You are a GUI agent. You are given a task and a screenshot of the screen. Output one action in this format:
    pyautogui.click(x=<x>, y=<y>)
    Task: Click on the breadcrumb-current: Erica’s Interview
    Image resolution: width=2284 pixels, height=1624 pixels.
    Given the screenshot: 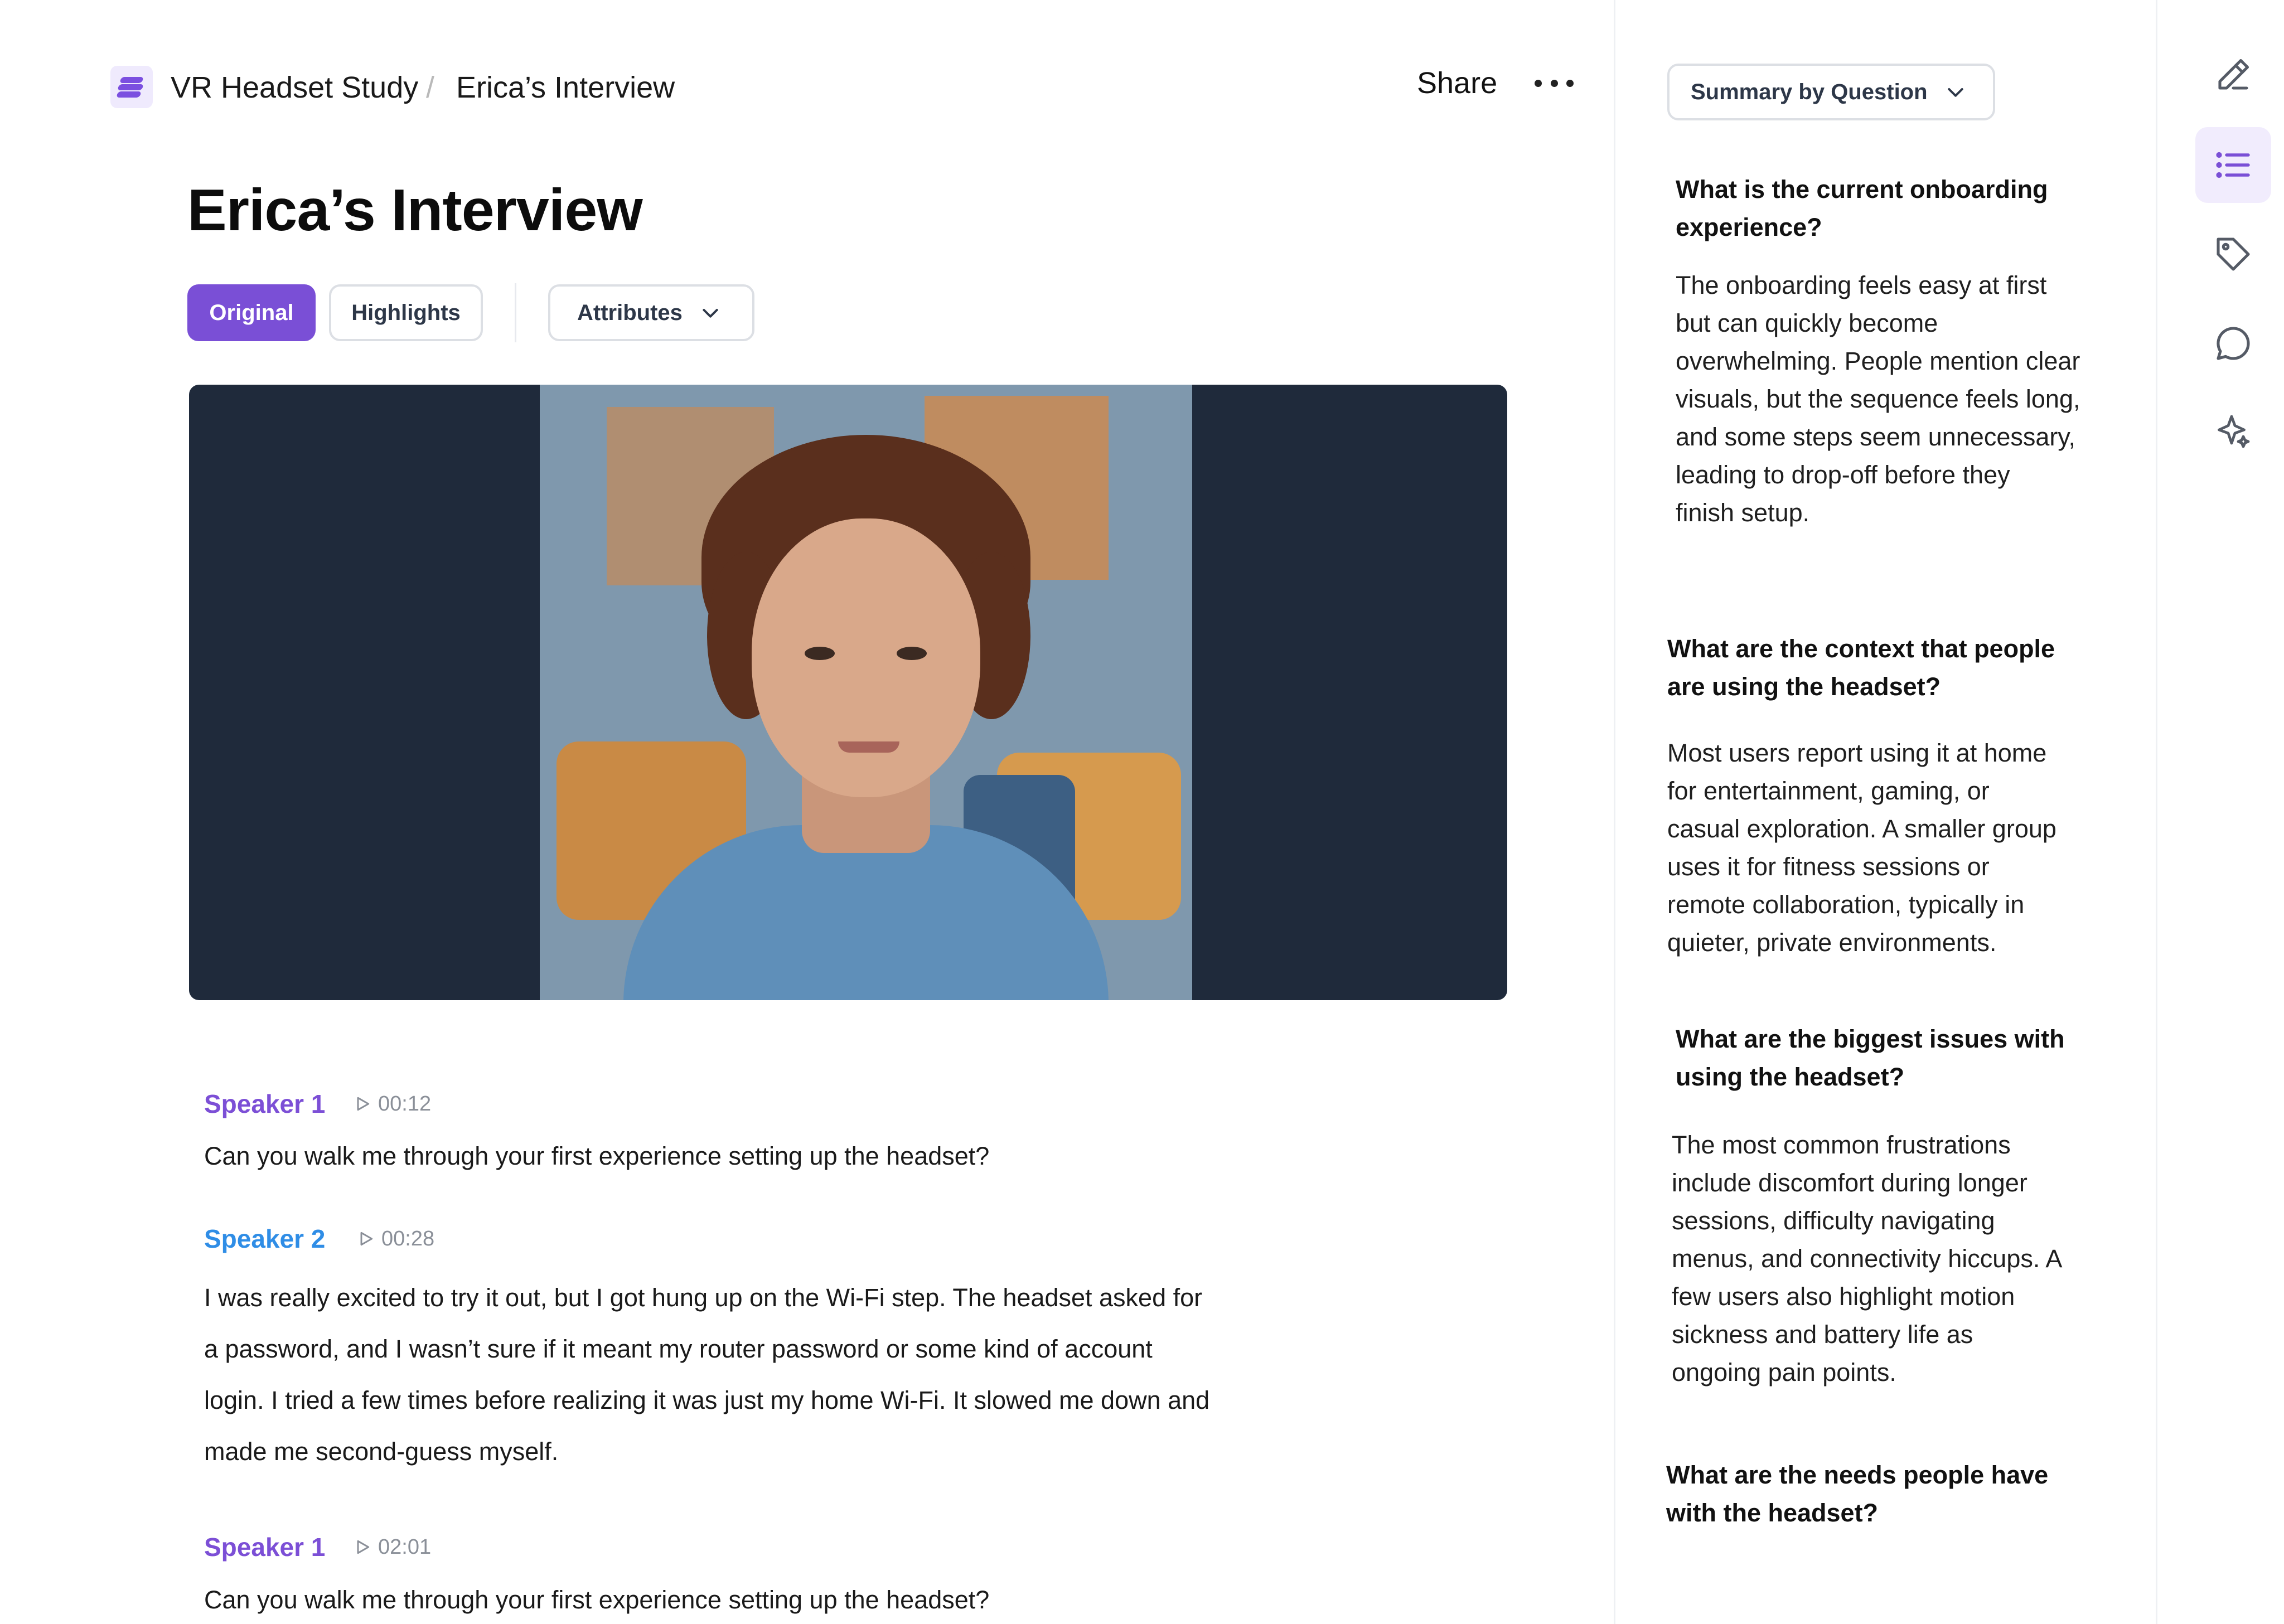 What is the action you would take?
    pyautogui.click(x=565, y=88)
    